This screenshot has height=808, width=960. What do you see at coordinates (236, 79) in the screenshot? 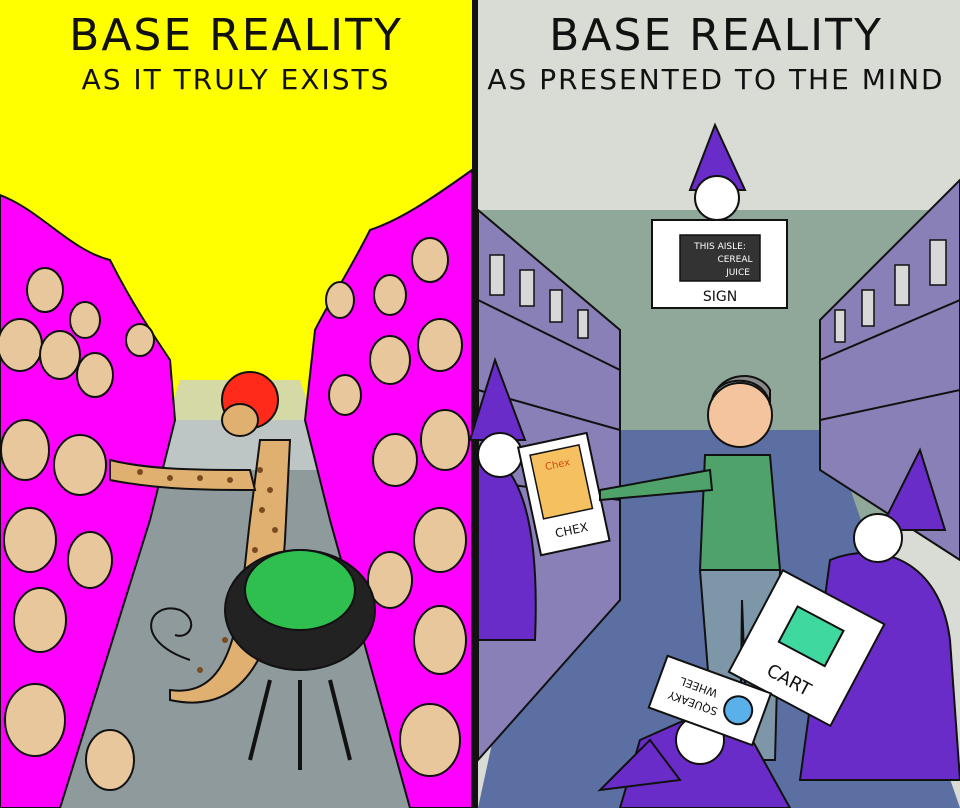
I see `left-panel-subtitle: AS IT TRULY EXISTS` at bounding box center [236, 79].